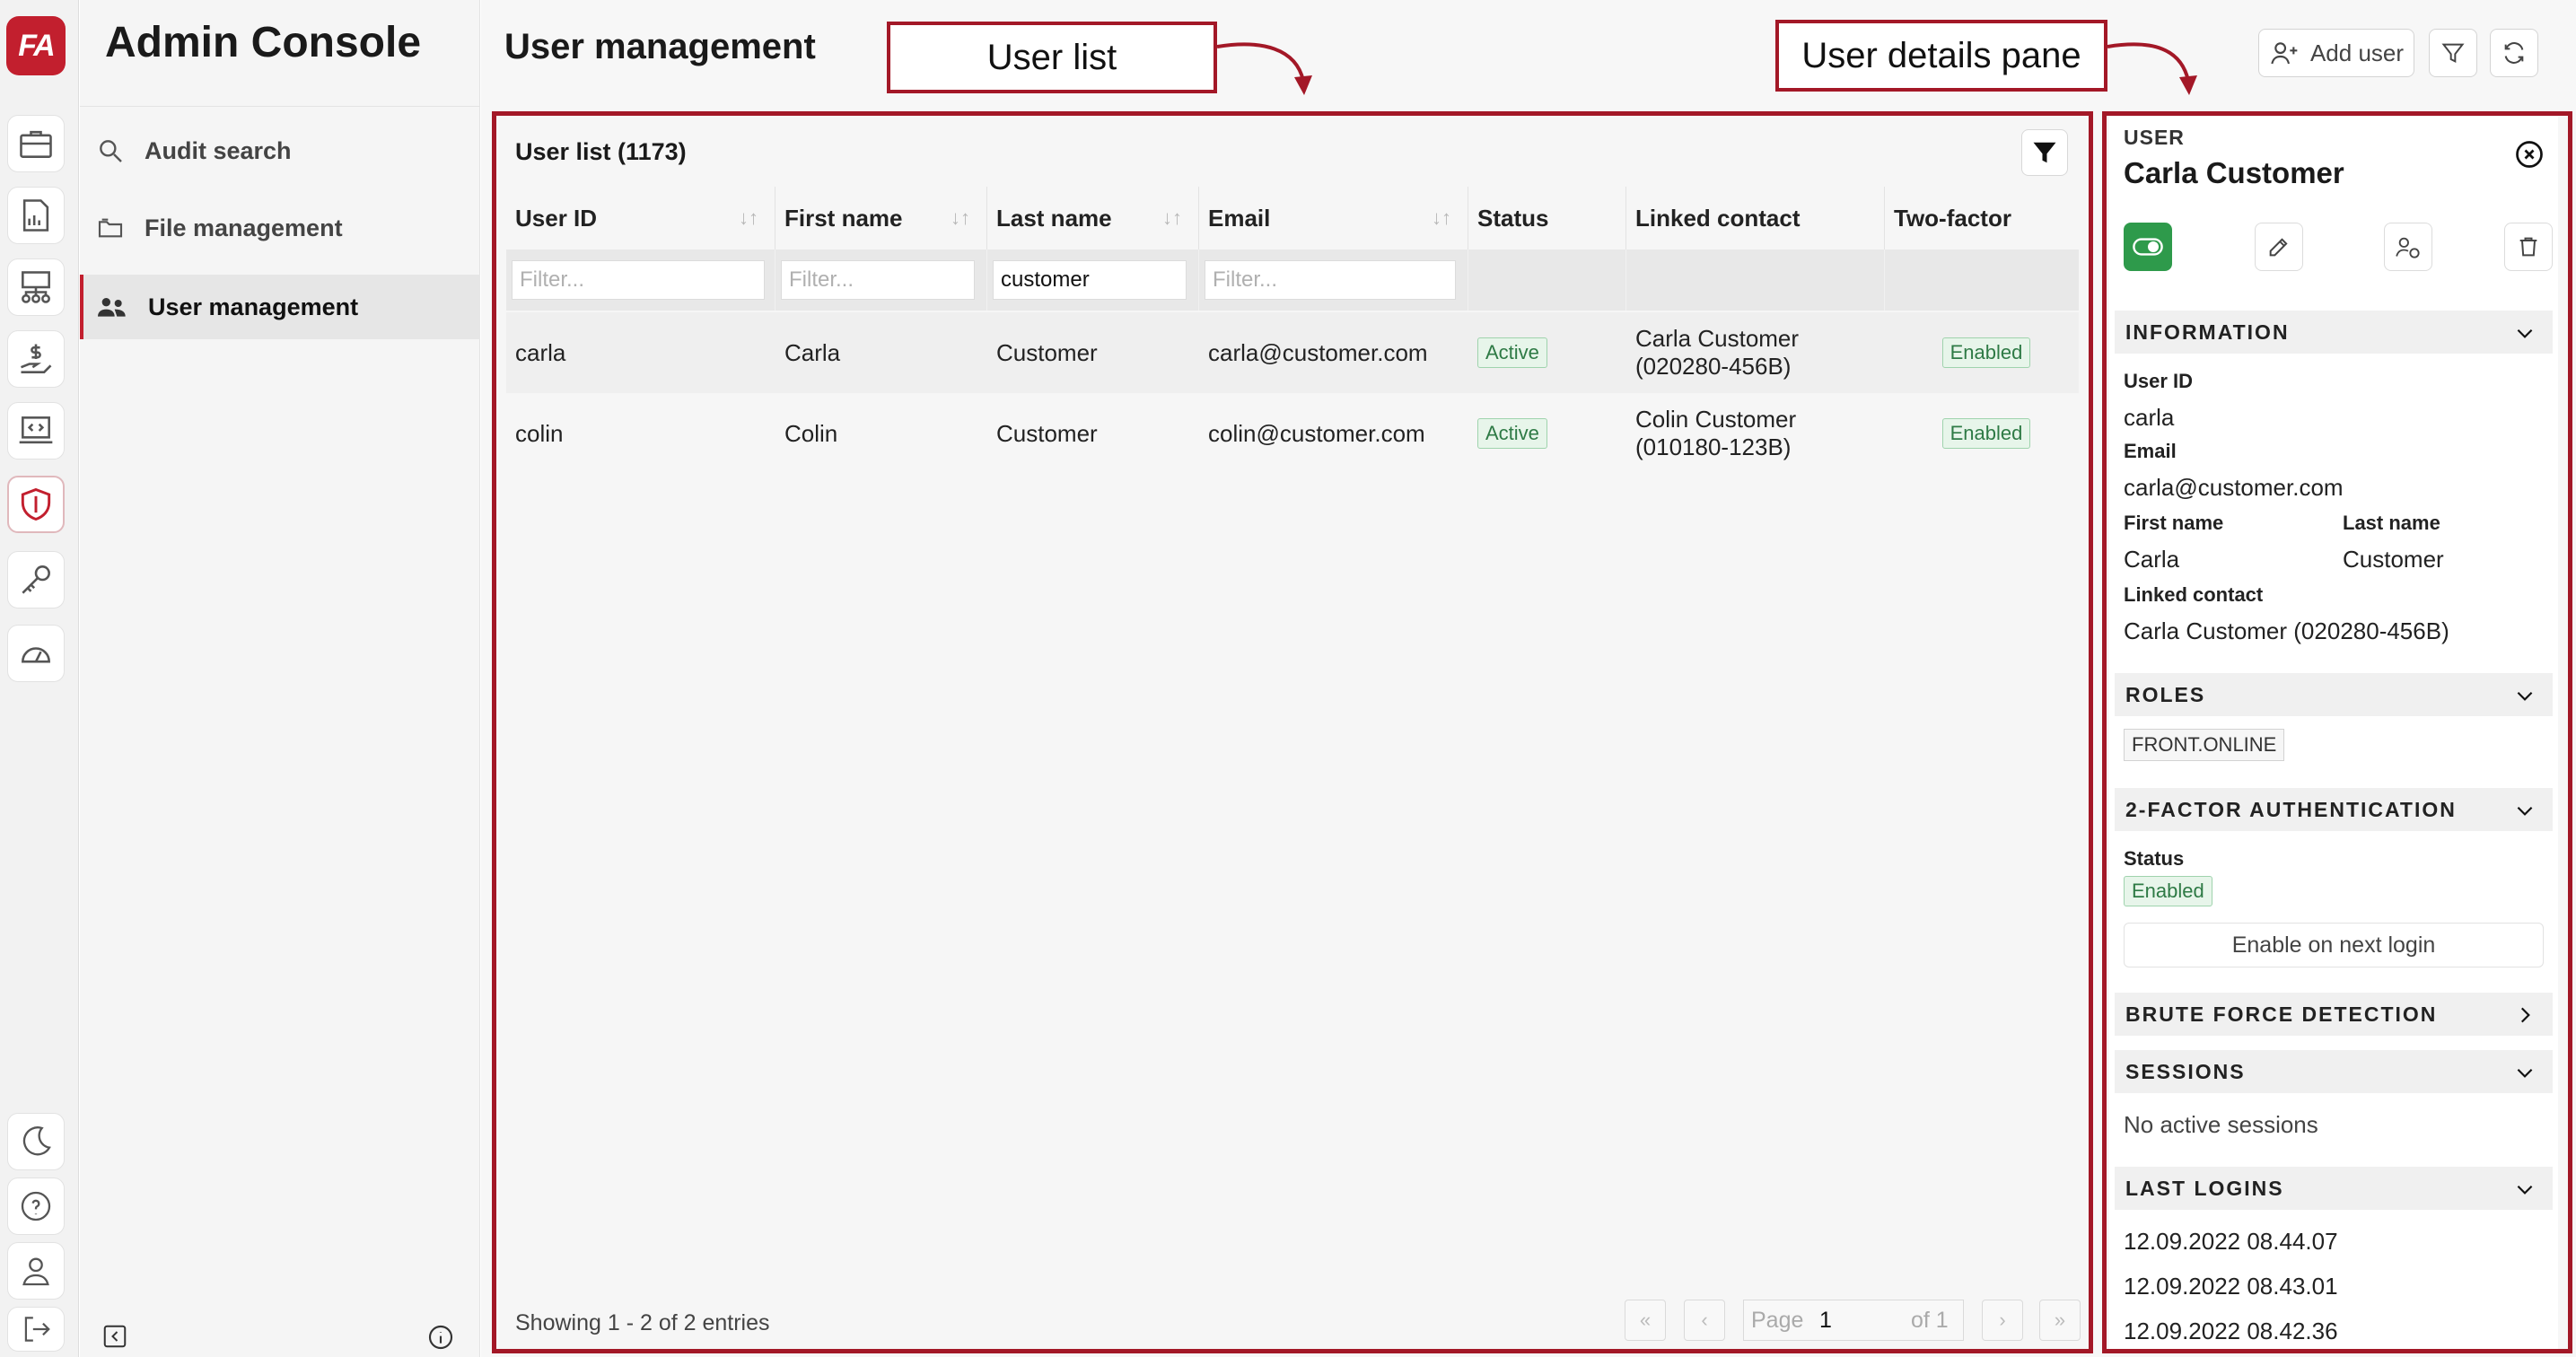  Describe the element at coordinates (36, 1329) in the screenshot. I see `logout-icon` at that location.